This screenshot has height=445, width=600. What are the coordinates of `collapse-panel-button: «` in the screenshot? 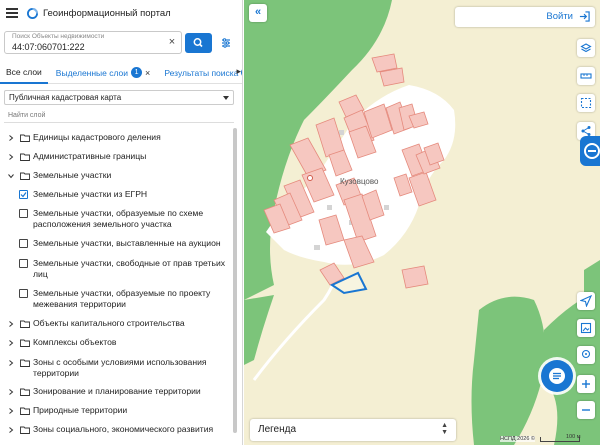 It's located at (258, 13).